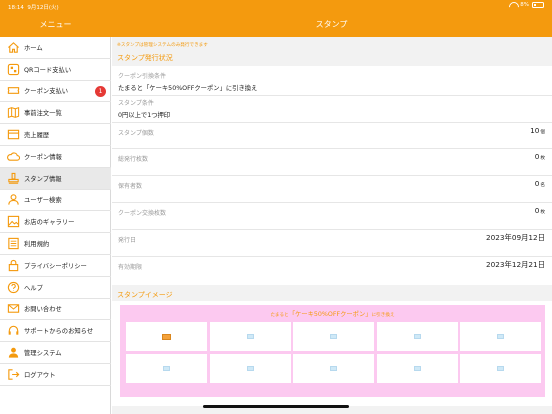 The image size is (552, 414). I want to click on expiry-value: 2023年12月21日, so click(515, 264).